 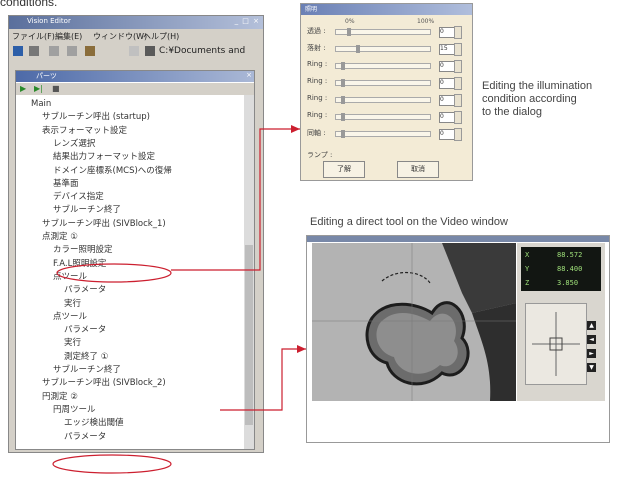 What do you see at coordinates (263, 379) in the screenshot?
I see `callout-line-video` at bounding box center [263, 379].